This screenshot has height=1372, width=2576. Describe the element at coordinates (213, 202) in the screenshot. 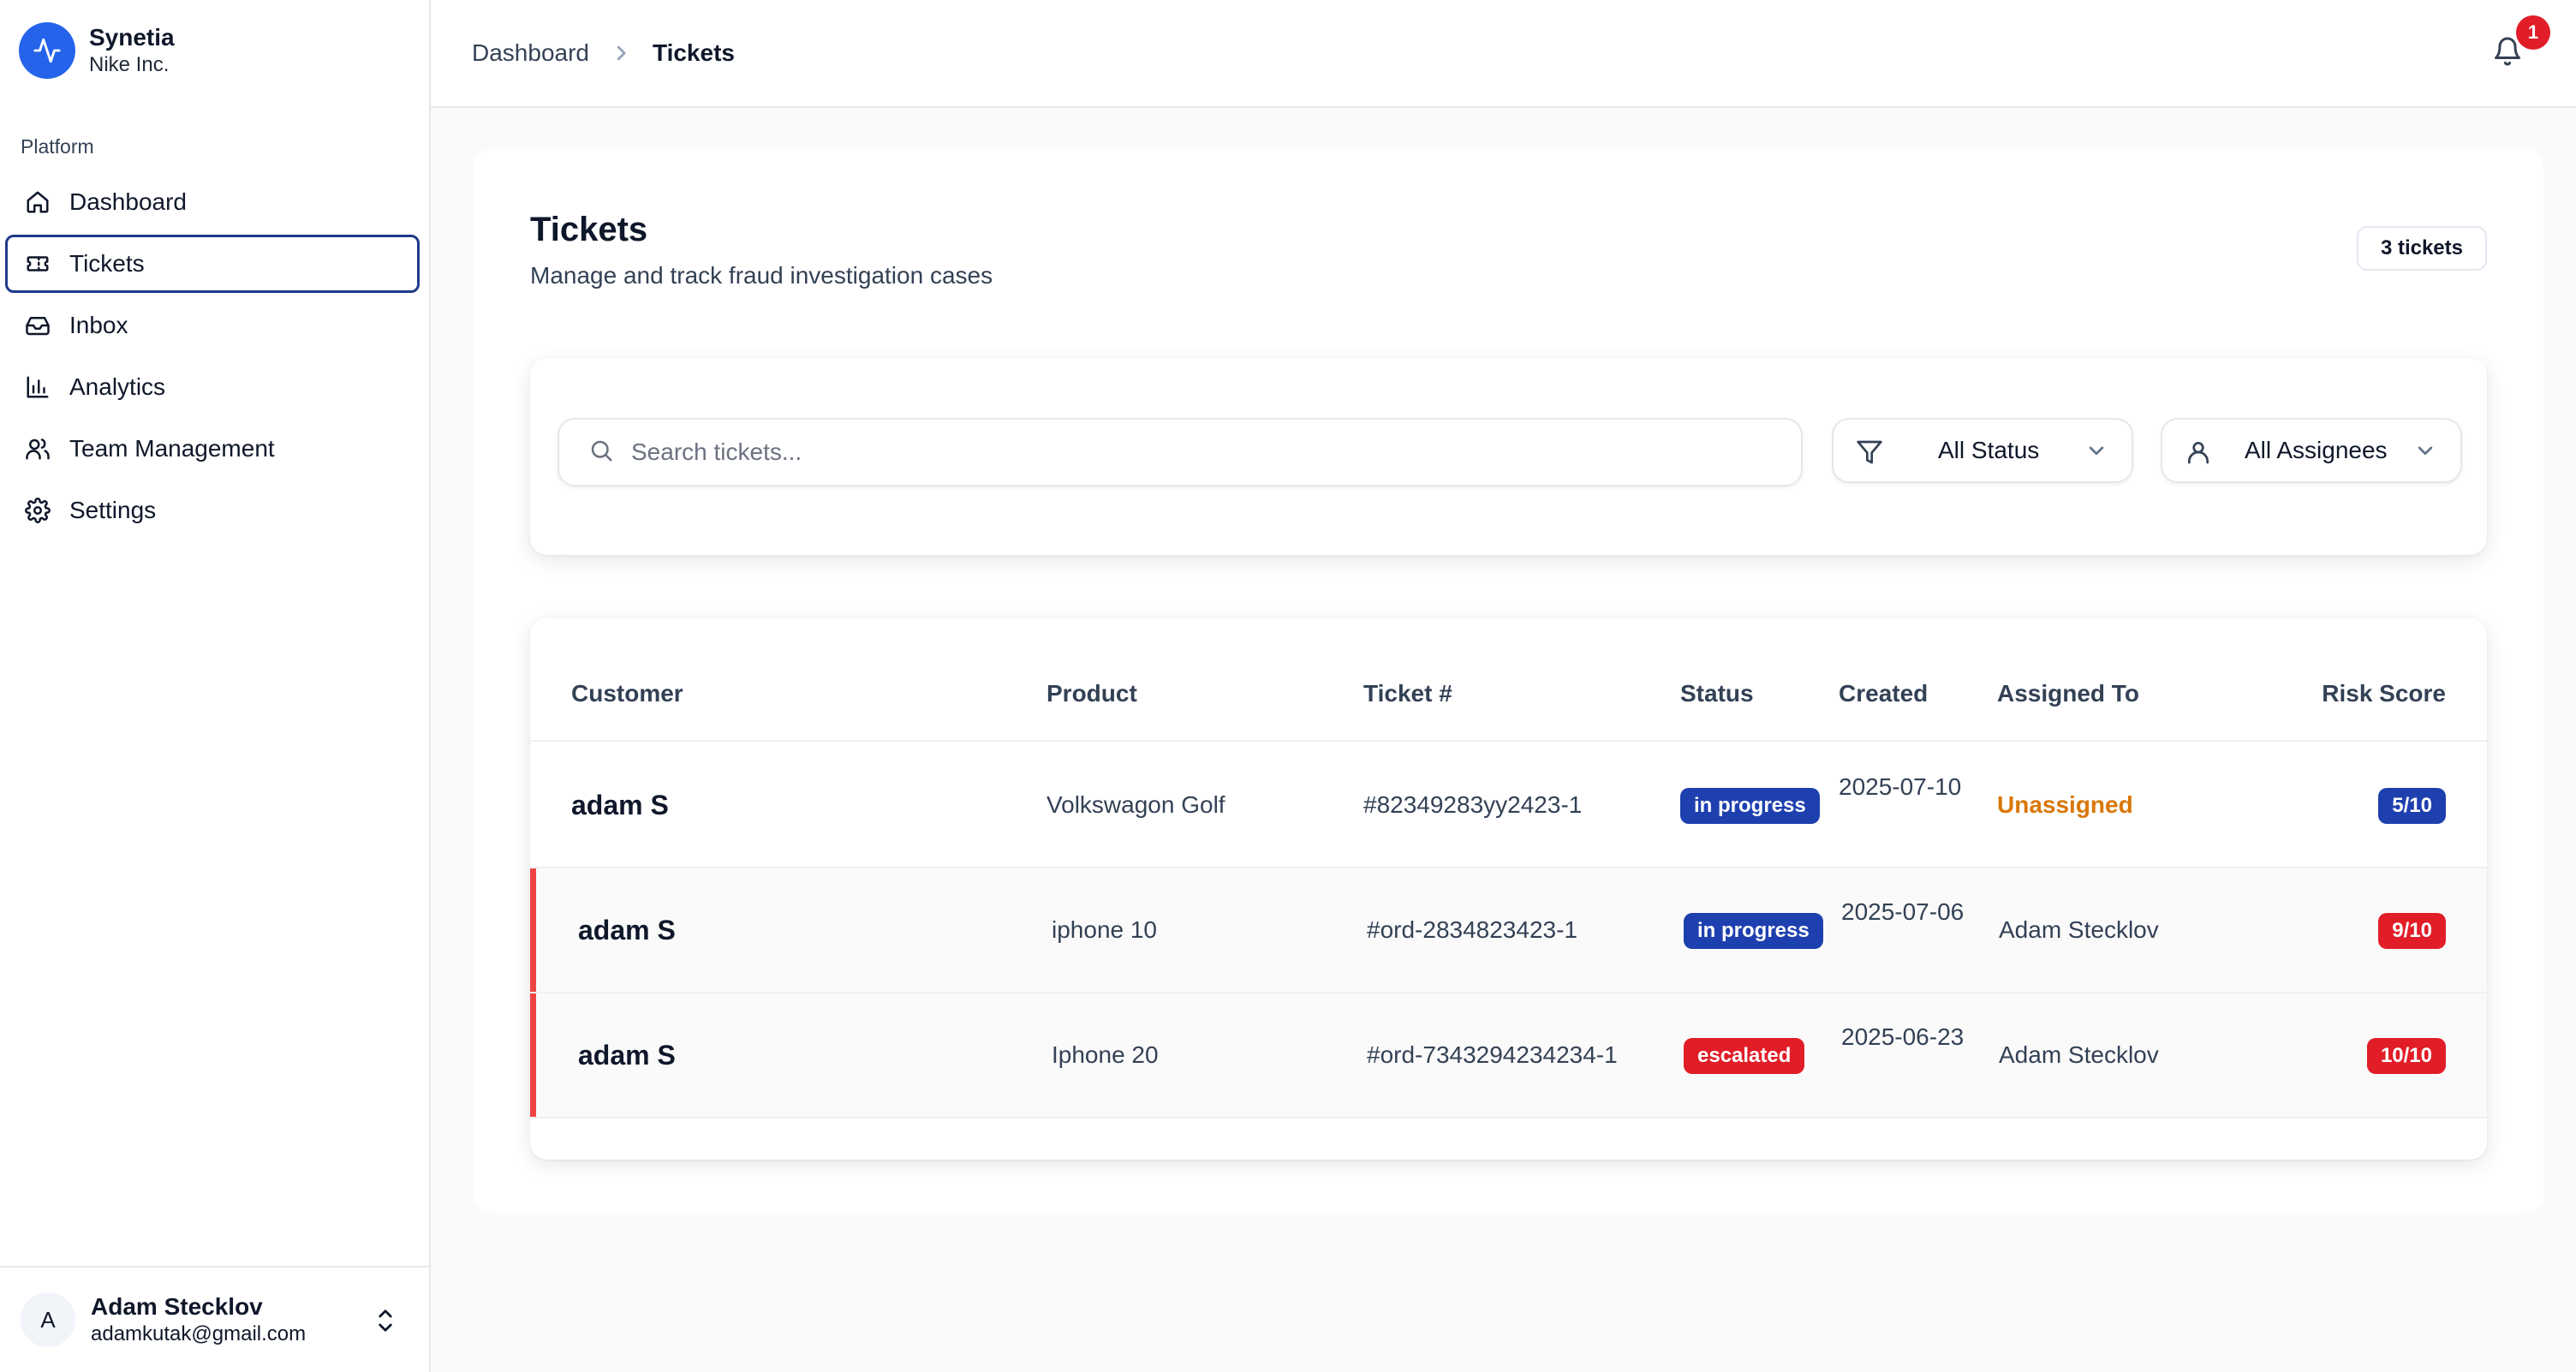

I see `sidebar-item-dashboard: Dashboard` at that location.